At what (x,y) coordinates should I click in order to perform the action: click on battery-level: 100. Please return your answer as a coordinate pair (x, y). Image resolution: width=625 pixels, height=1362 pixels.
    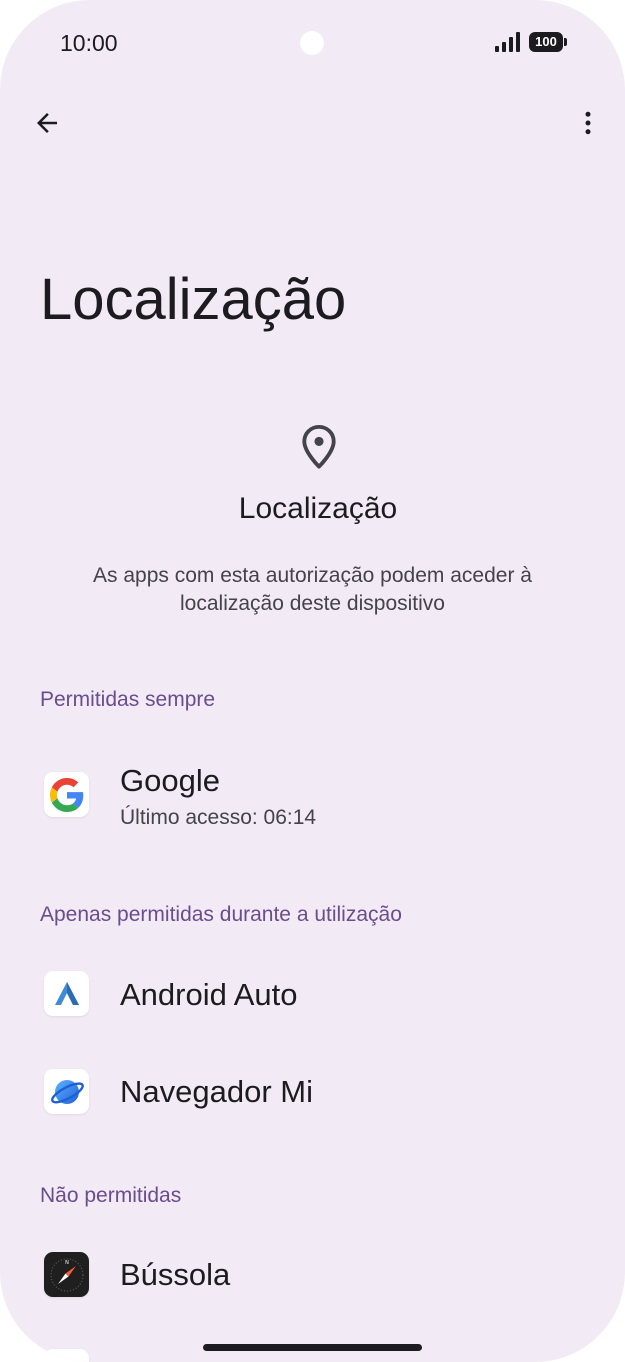
    Looking at the image, I should click on (546, 41).